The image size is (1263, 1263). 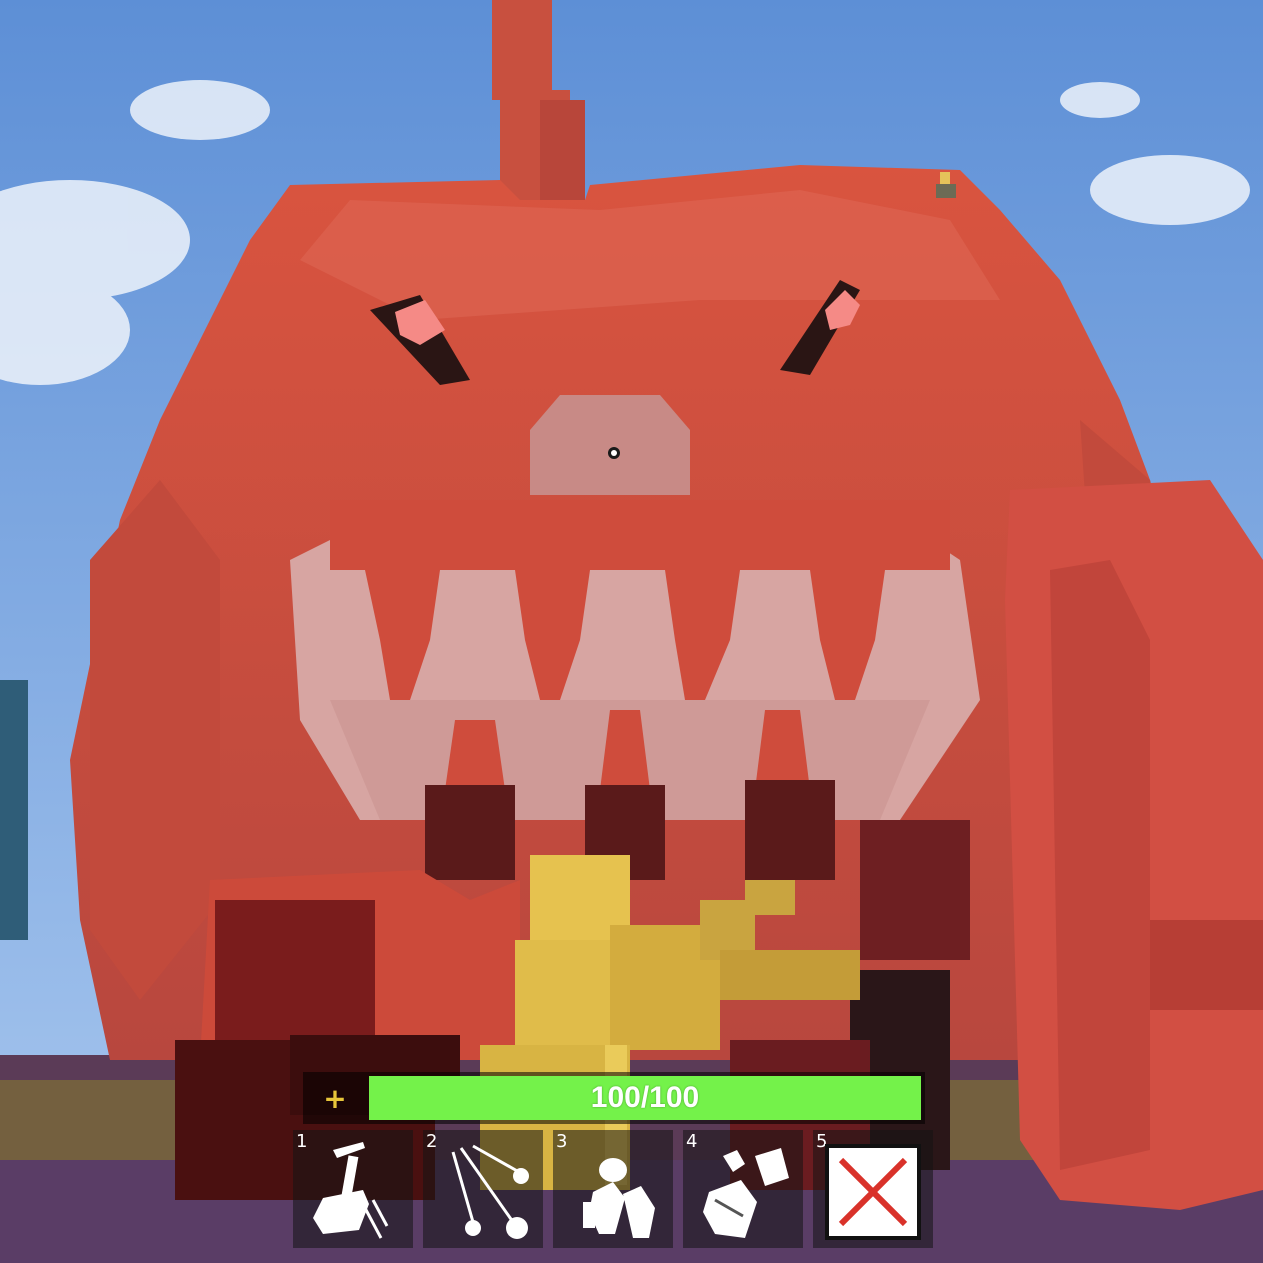 I want to click on hotbar-slot-5: 5, so click(x=873, y=1189).